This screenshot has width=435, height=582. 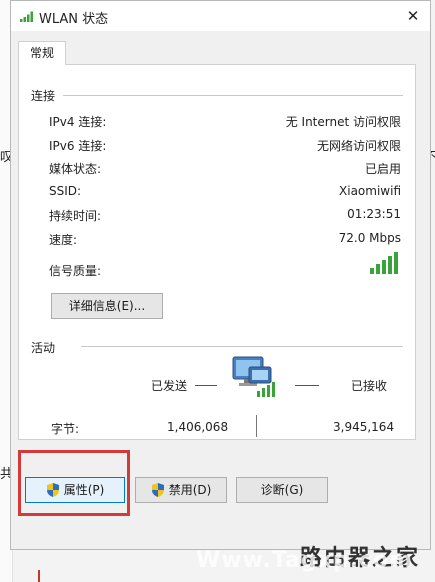 I want to click on diagnose-button-label: 诊断(G), so click(x=282, y=490).